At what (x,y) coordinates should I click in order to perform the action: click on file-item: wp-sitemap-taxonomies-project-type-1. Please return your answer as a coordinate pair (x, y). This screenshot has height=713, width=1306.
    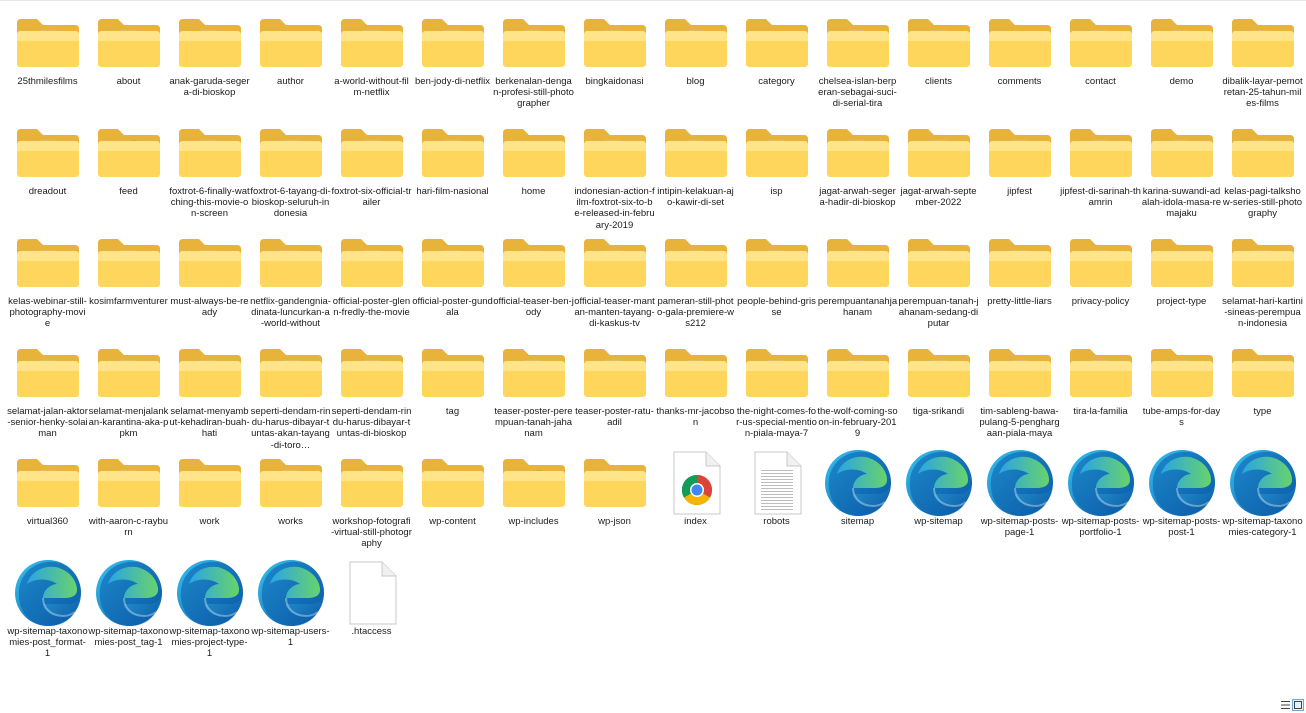
    Looking at the image, I should click on (209, 611).